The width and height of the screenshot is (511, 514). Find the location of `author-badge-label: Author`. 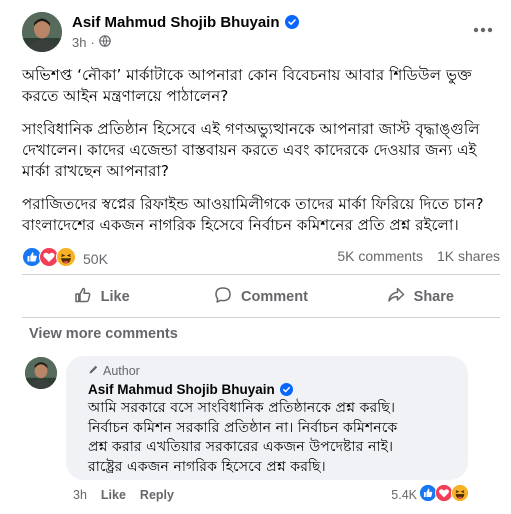

author-badge-label: Author is located at coordinates (121, 371).